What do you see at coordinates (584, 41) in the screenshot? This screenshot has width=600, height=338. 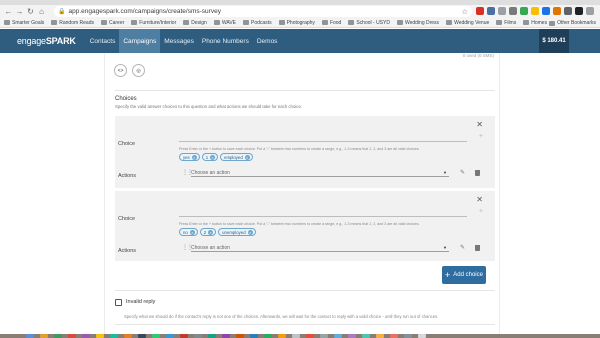 I see `user-menu` at bounding box center [584, 41].